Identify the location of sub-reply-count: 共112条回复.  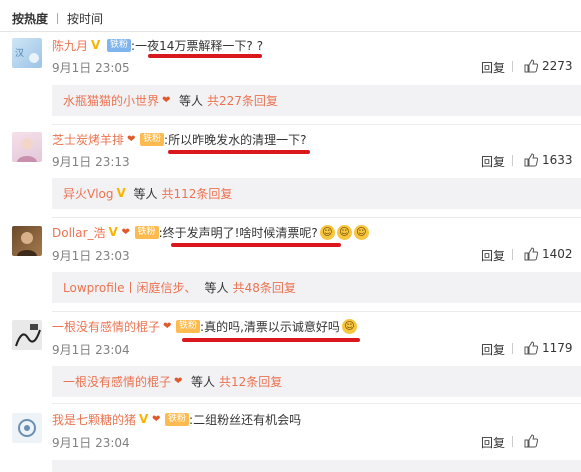
(197, 193).